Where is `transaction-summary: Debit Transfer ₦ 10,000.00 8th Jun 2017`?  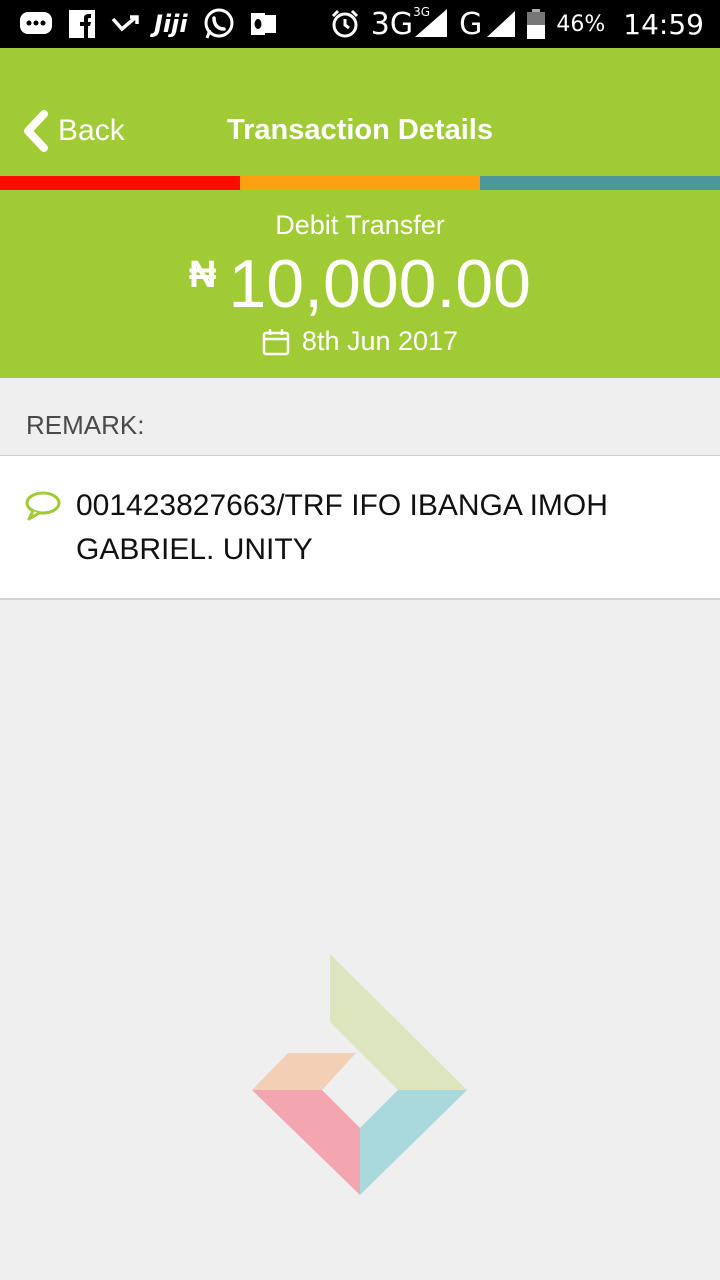
transaction-summary: Debit Transfer ₦ 10,000.00 8th Jun 2017 is located at coordinates (360, 284).